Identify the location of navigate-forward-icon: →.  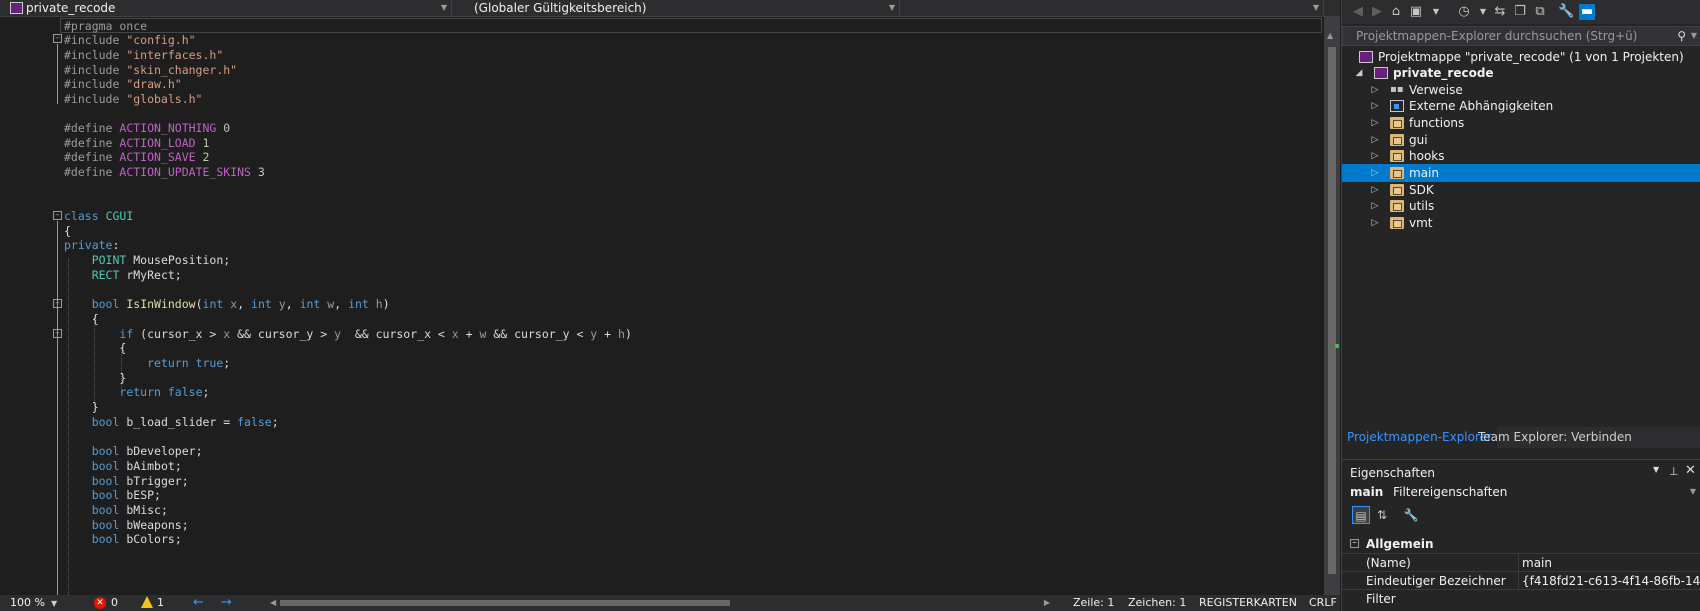
(226, 603).